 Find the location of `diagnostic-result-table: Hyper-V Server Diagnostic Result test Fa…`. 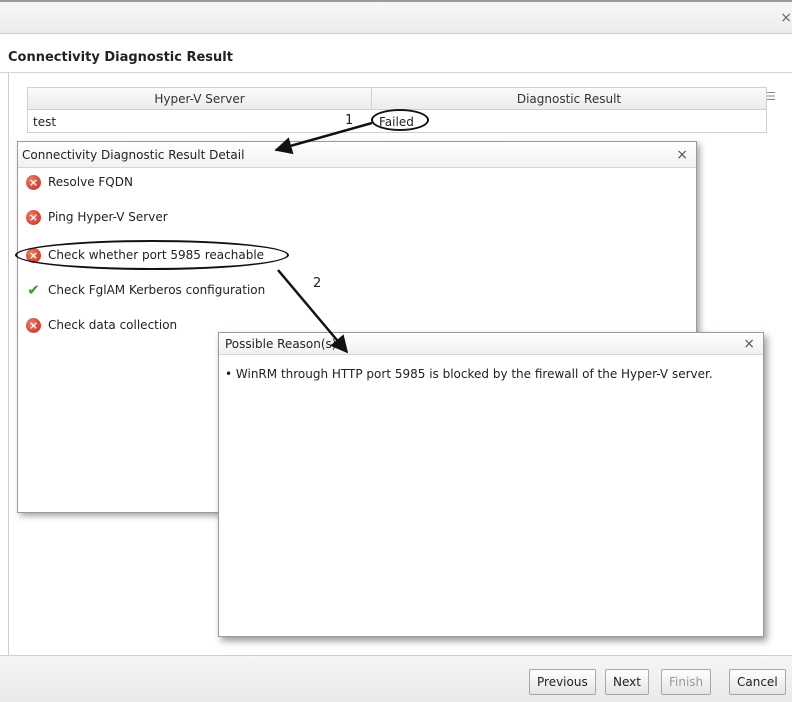

diagnostic-result-table: Hyper-V Server Diagnostic Result test Fa… is located at coordinates (397, 110).